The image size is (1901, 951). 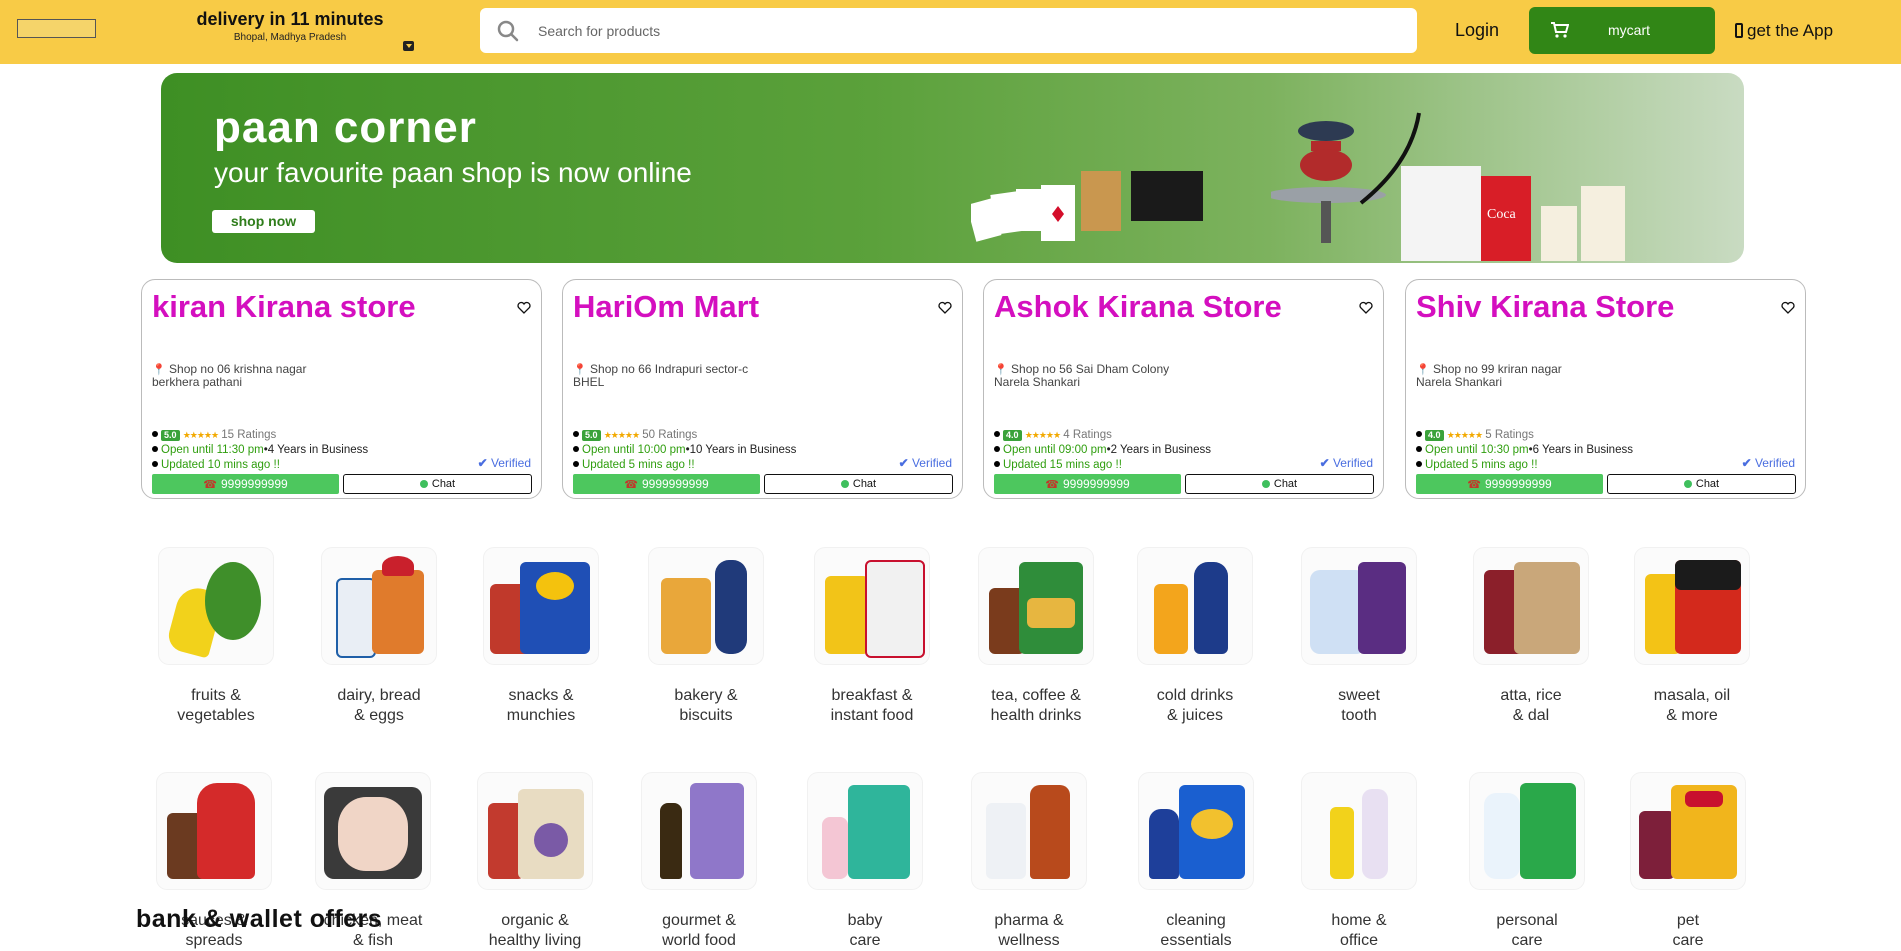 I want to click on whatsapp-icon, so click(x=1265, y=484).